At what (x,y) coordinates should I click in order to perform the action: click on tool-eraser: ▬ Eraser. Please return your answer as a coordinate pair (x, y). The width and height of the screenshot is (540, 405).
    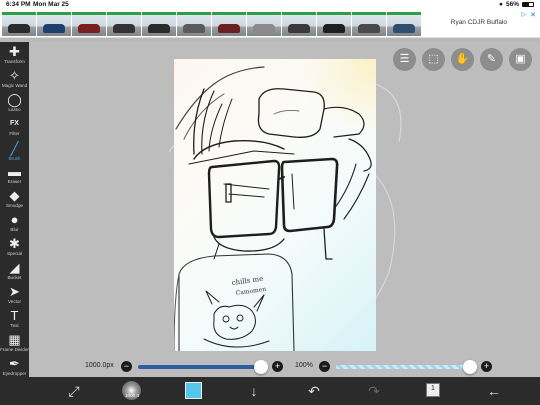
    Looking at the image, I should click on (14, 176).